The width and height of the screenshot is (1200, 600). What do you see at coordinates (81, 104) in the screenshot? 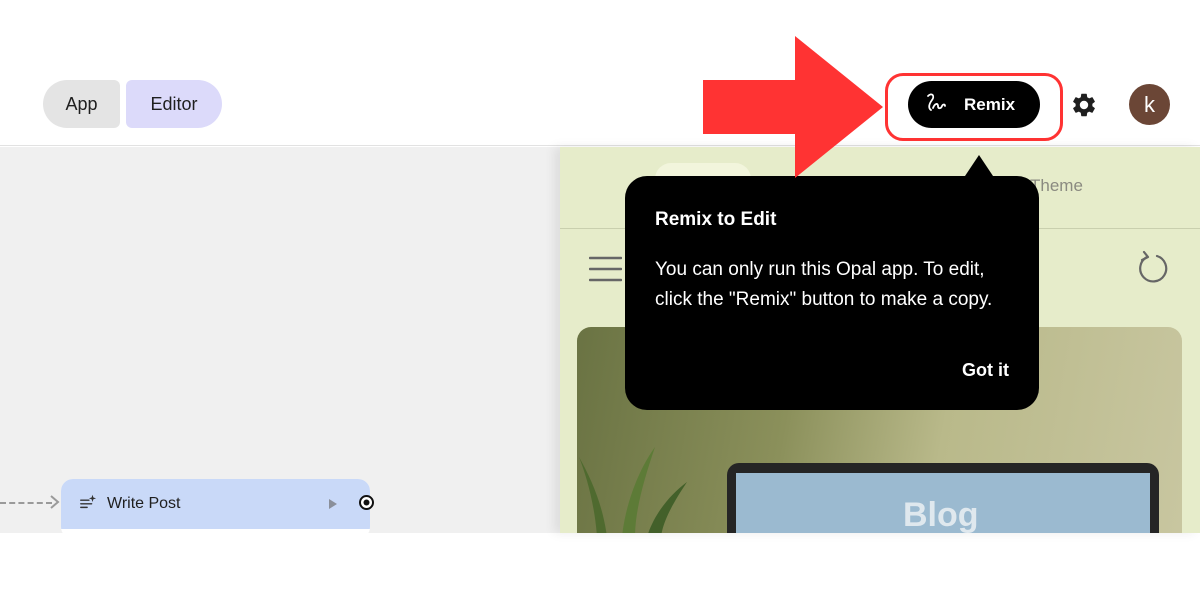
I see `tab-app: App` at bounding box center [81, 104].